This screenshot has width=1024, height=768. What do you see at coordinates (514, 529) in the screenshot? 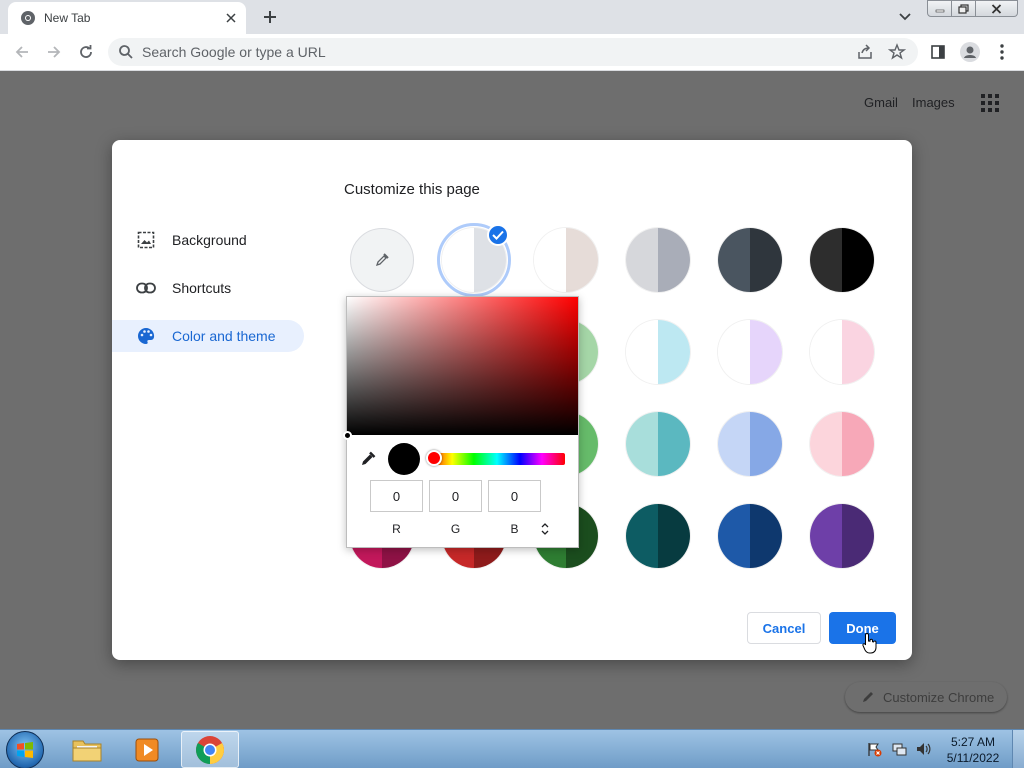
I see `blue-label: B` at bounding box center [514, 529].